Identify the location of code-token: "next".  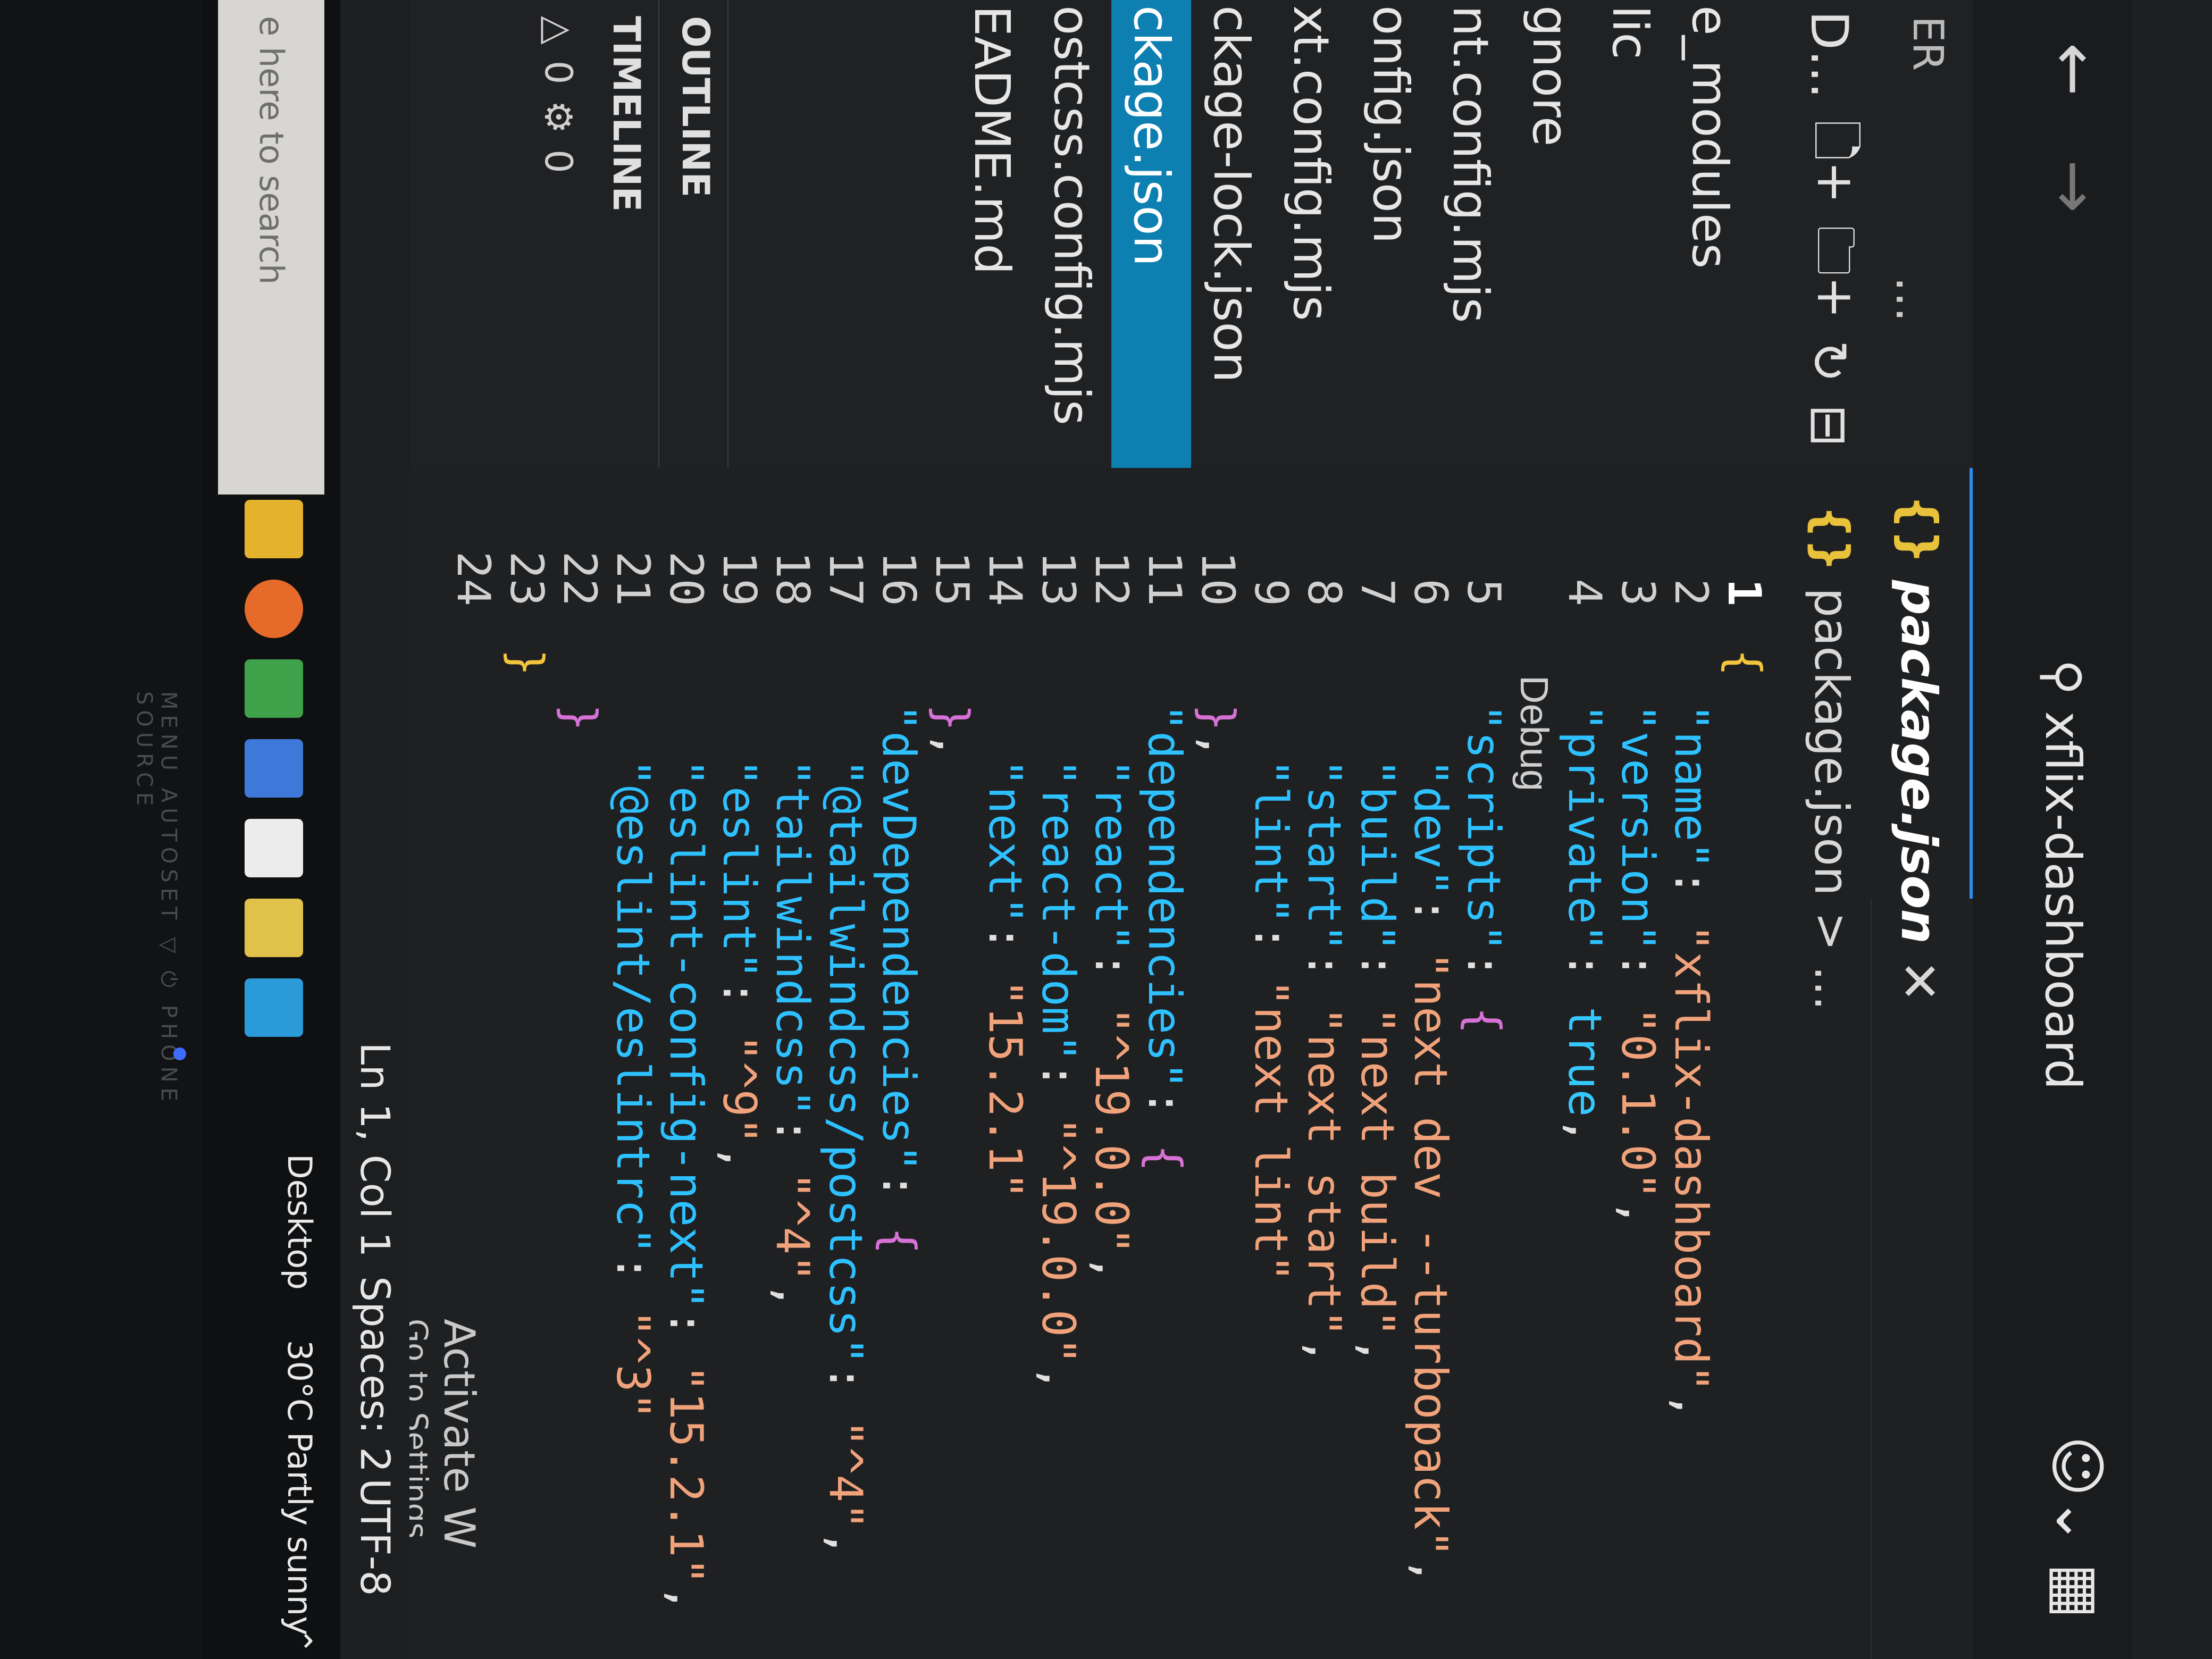
(1005, 841).